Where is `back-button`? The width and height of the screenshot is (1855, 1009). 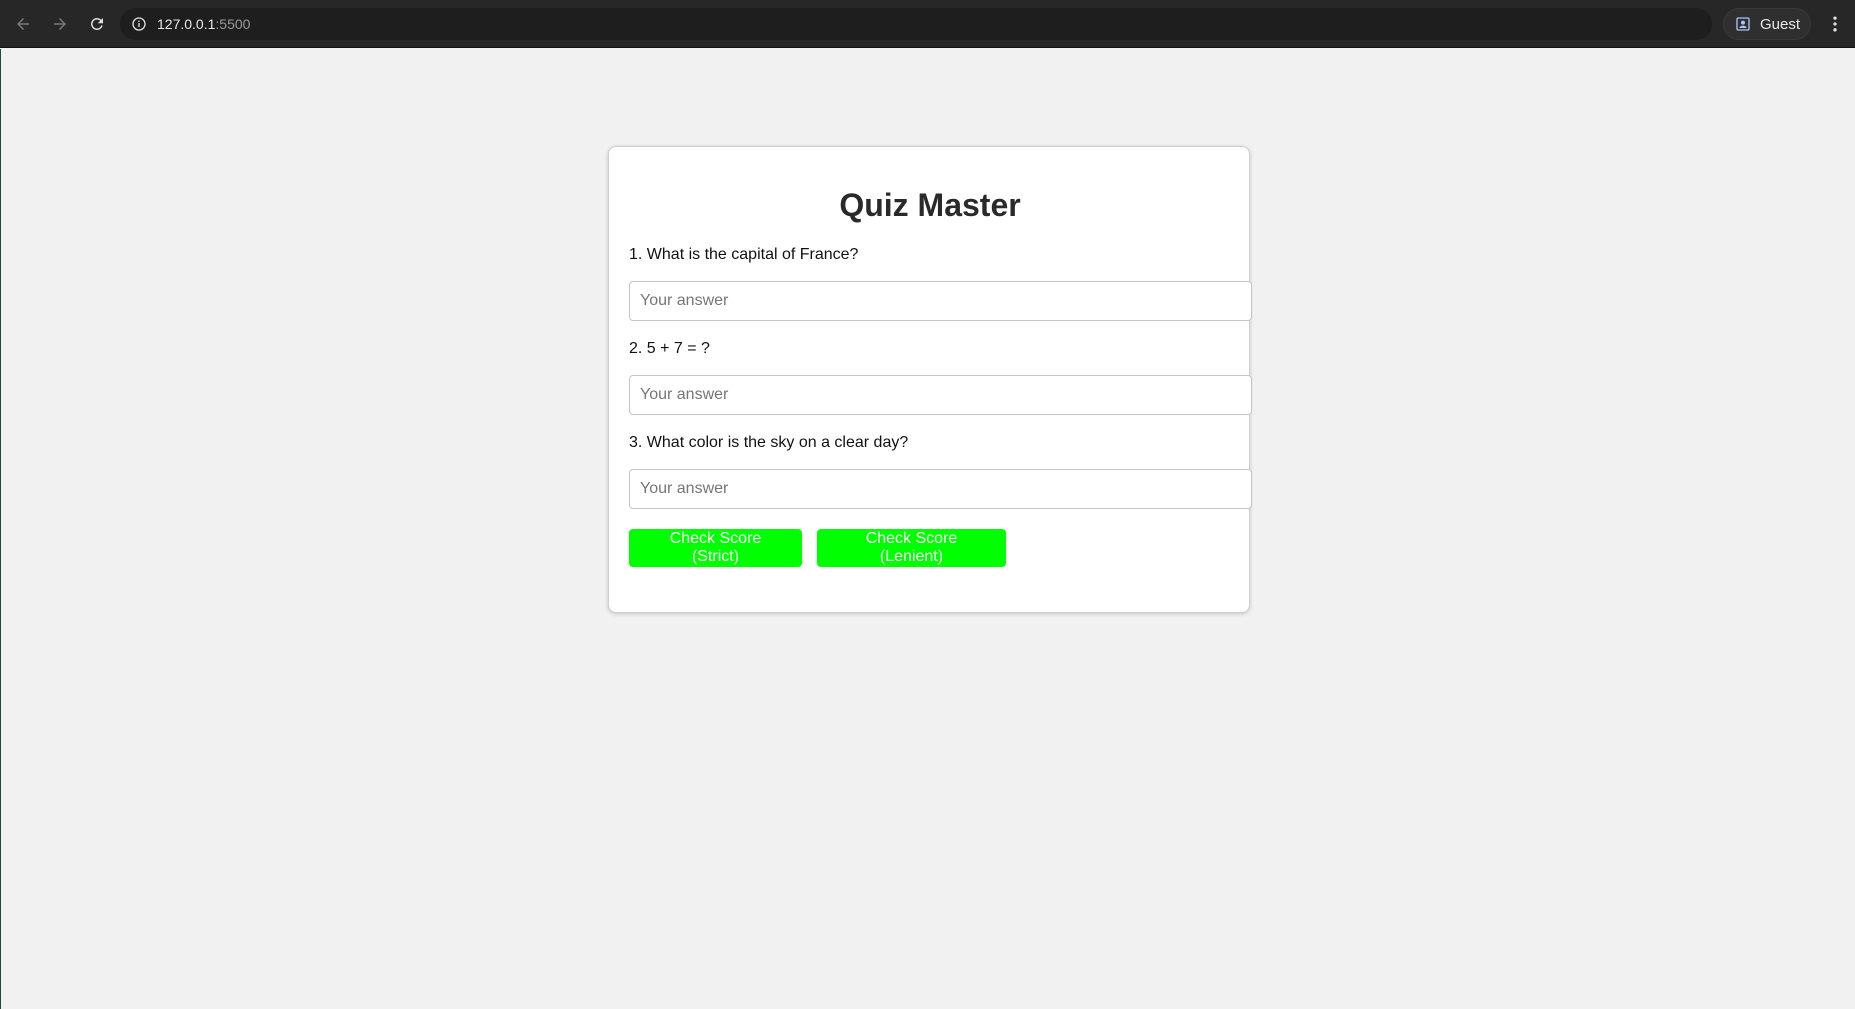
back-button is located at coordinates (23, 24).